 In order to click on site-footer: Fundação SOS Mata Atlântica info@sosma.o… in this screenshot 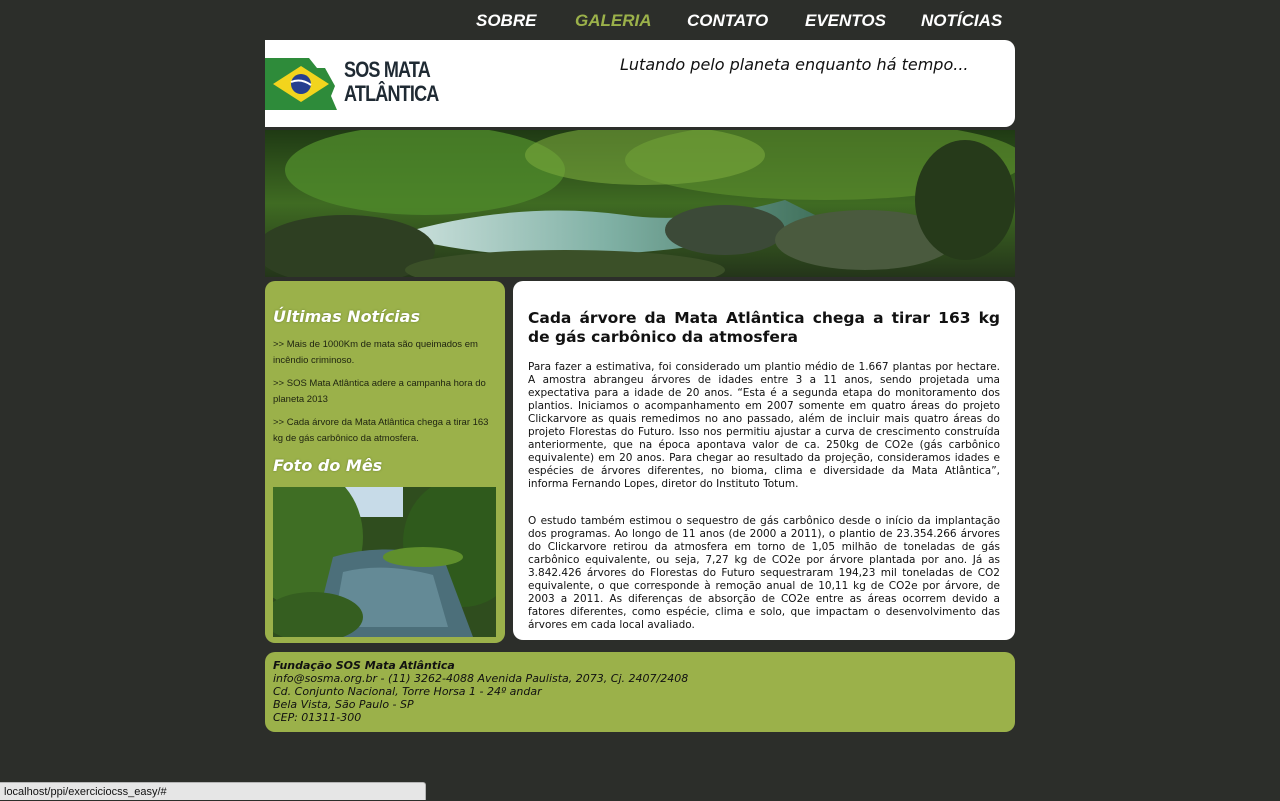, I will do `click(640, 692)`.